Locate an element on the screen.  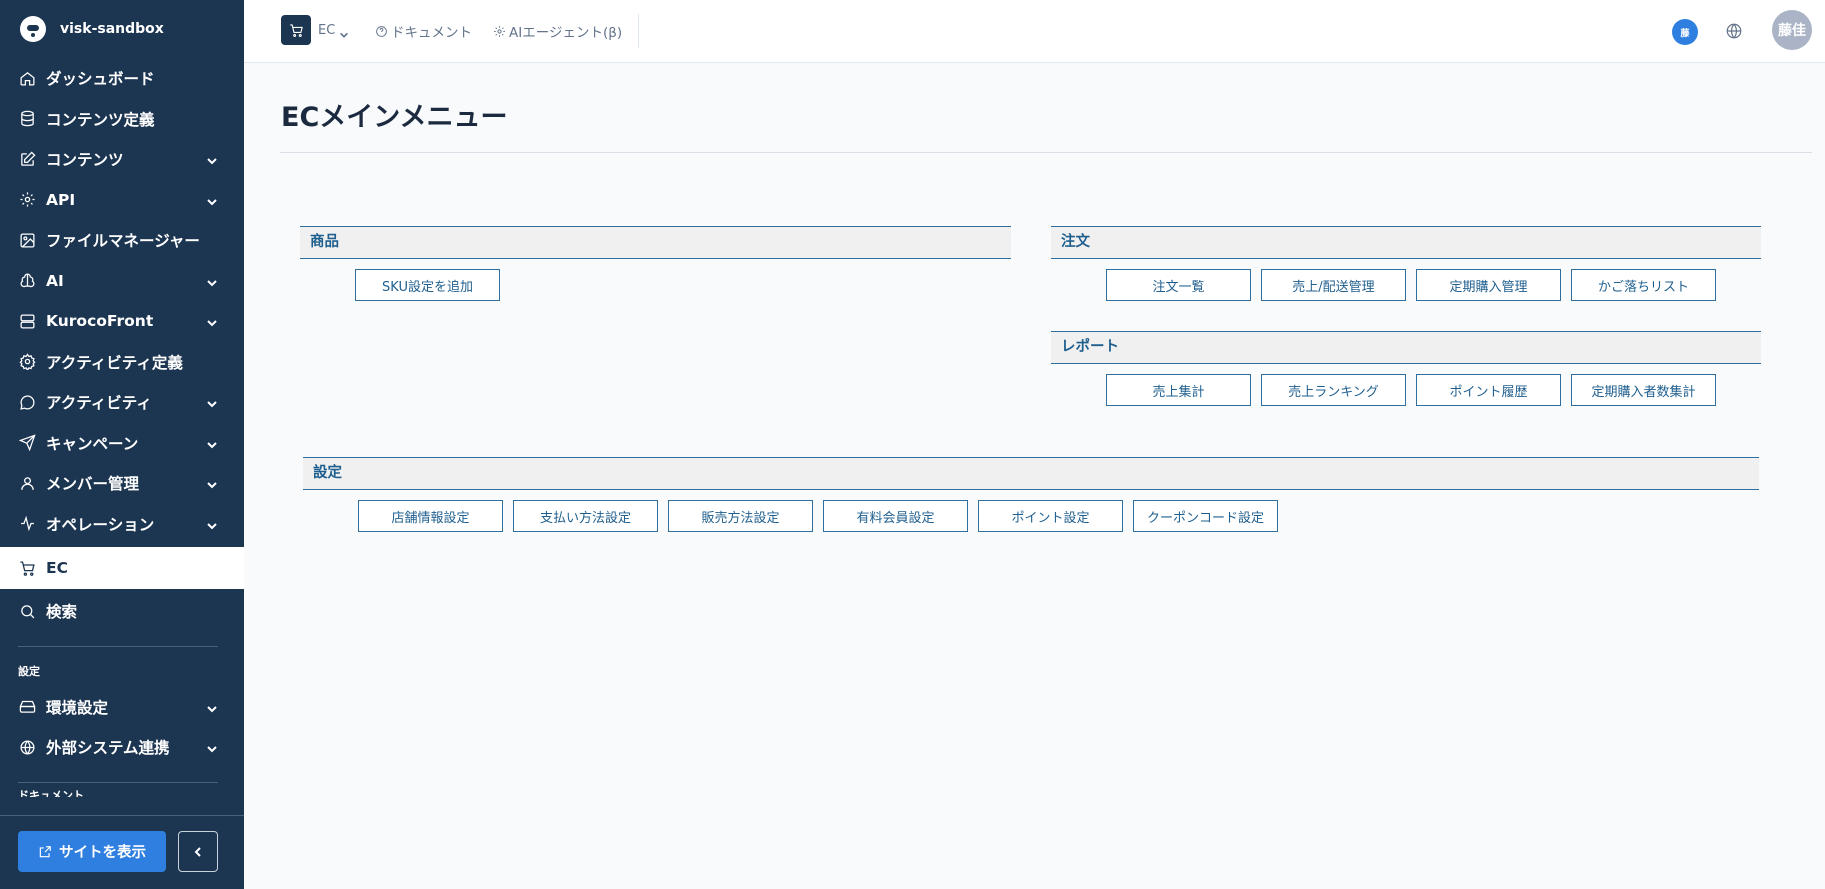
chevron-left-icon is located at coordinates (197, 851).